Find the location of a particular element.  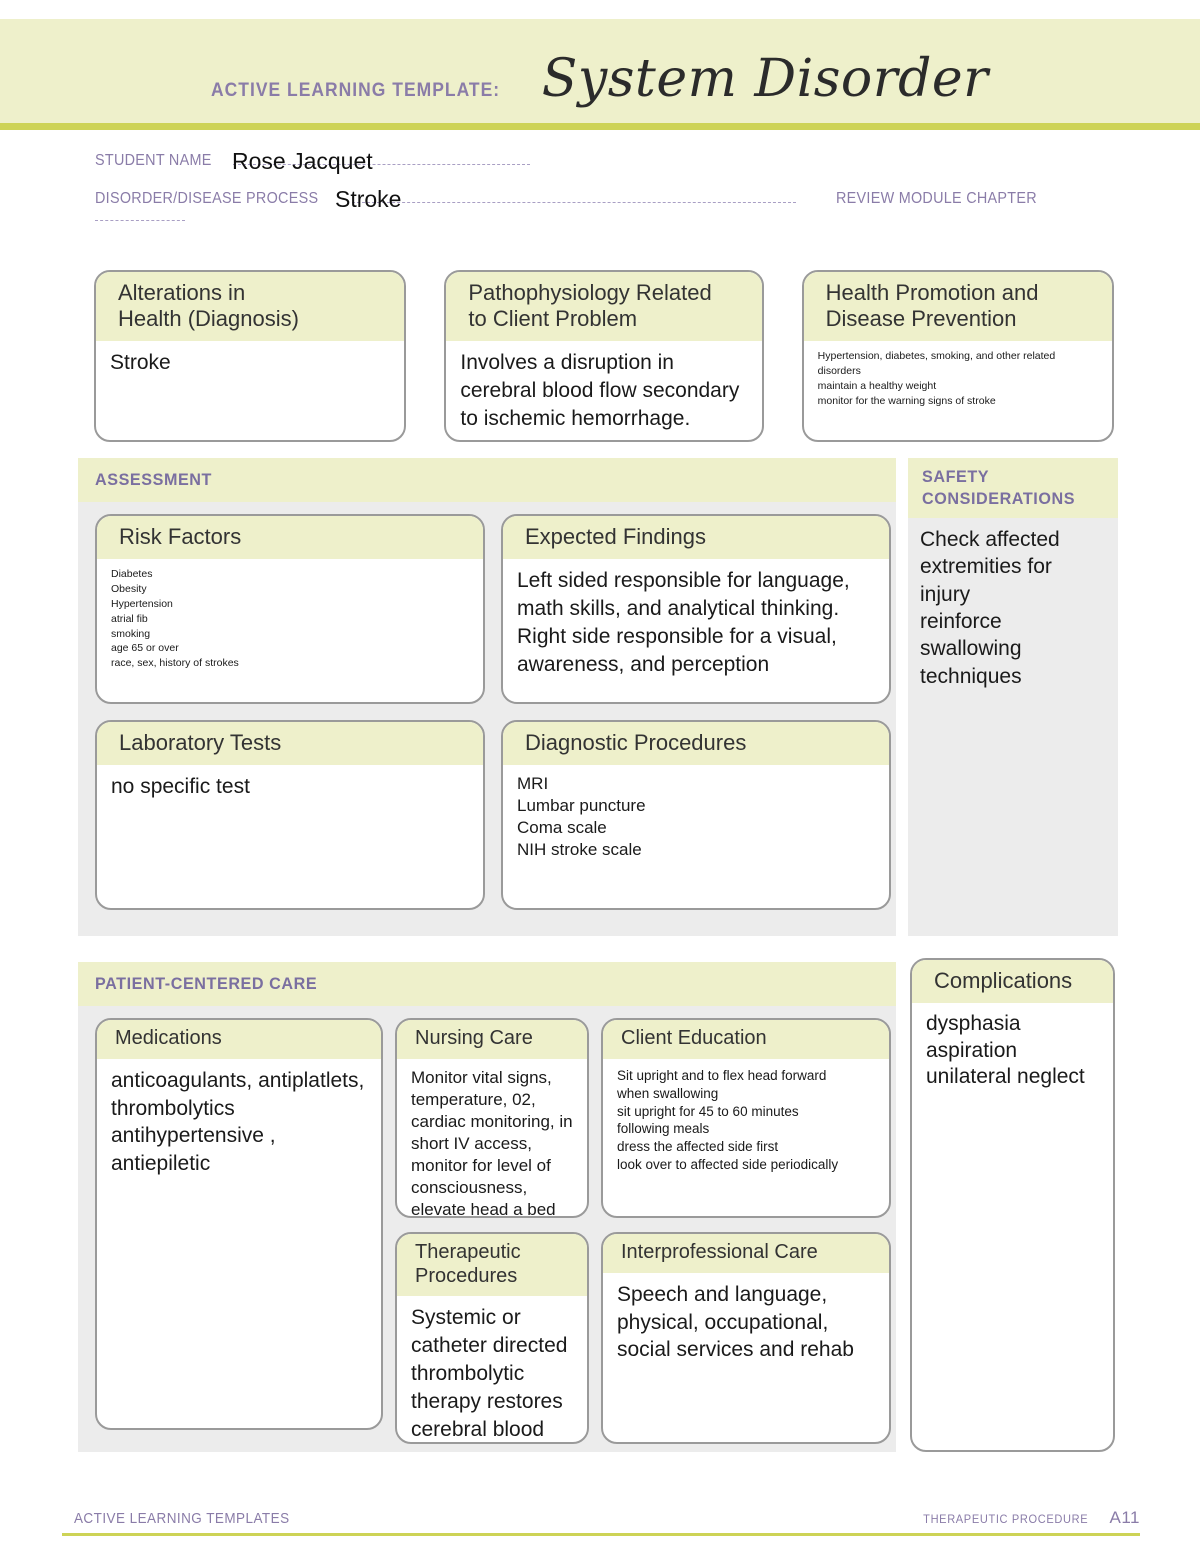

card-health-promotion-title-line2: Disease Prevention is located at coordinates (921, 318).